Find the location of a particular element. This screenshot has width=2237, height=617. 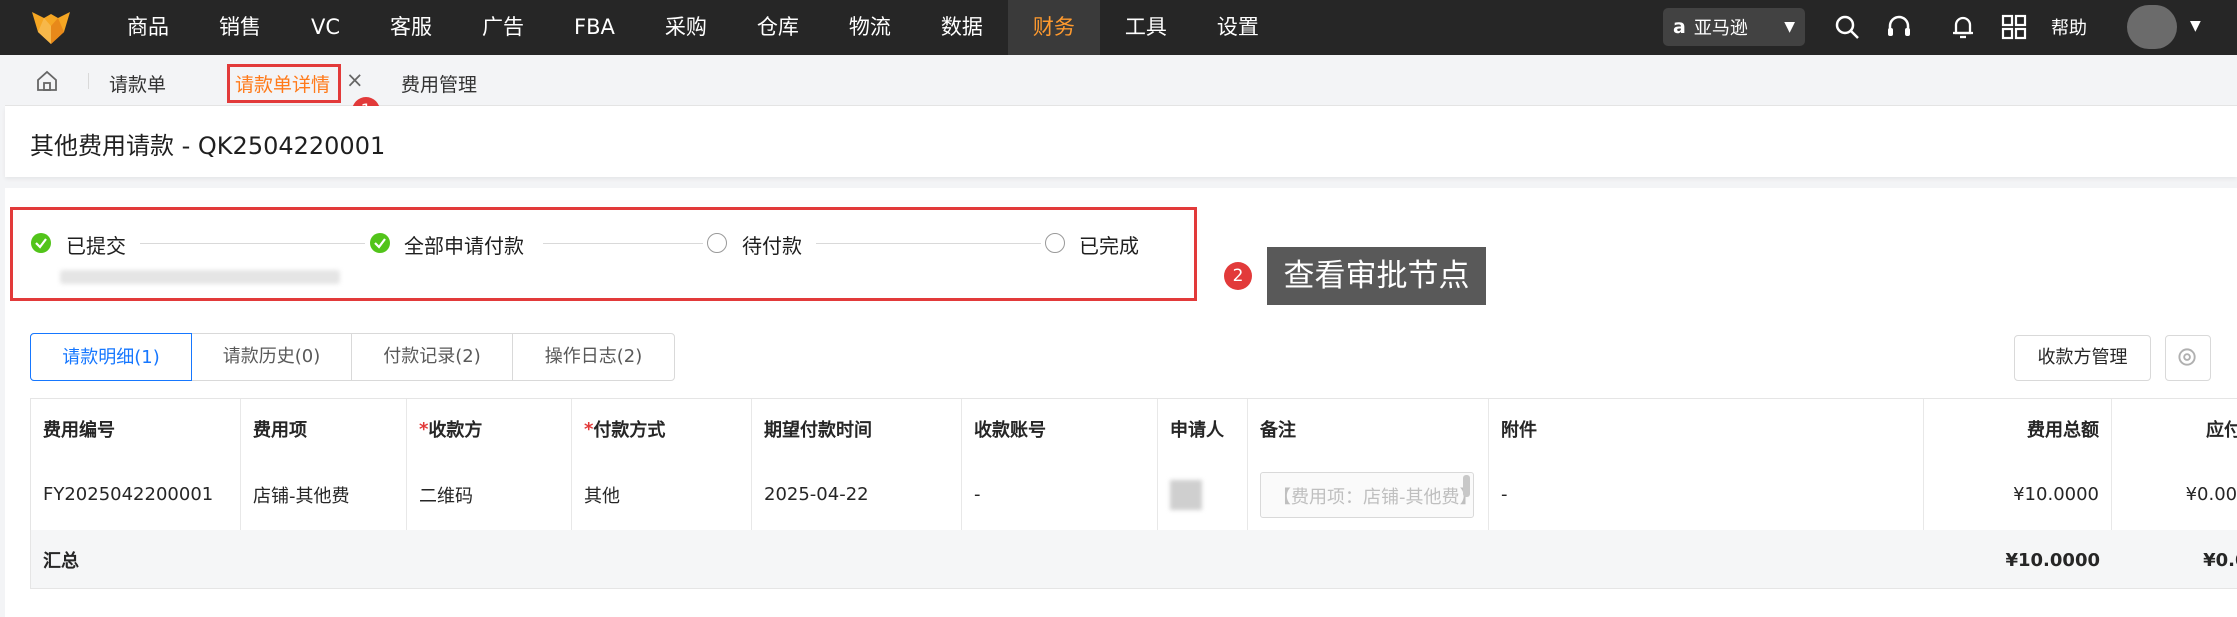

col-payee-label: 收款方 is located at coordinates (455, 430).